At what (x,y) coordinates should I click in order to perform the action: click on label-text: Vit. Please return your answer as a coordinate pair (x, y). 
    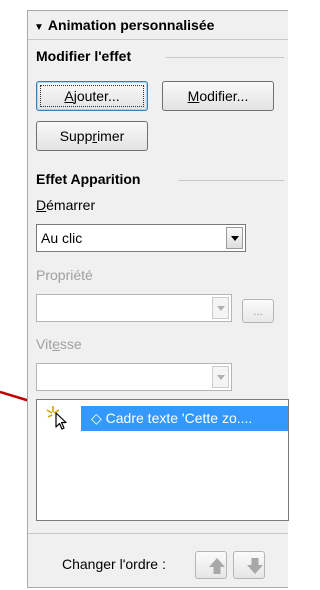
    Looking at the image, I should click on (44, 344).